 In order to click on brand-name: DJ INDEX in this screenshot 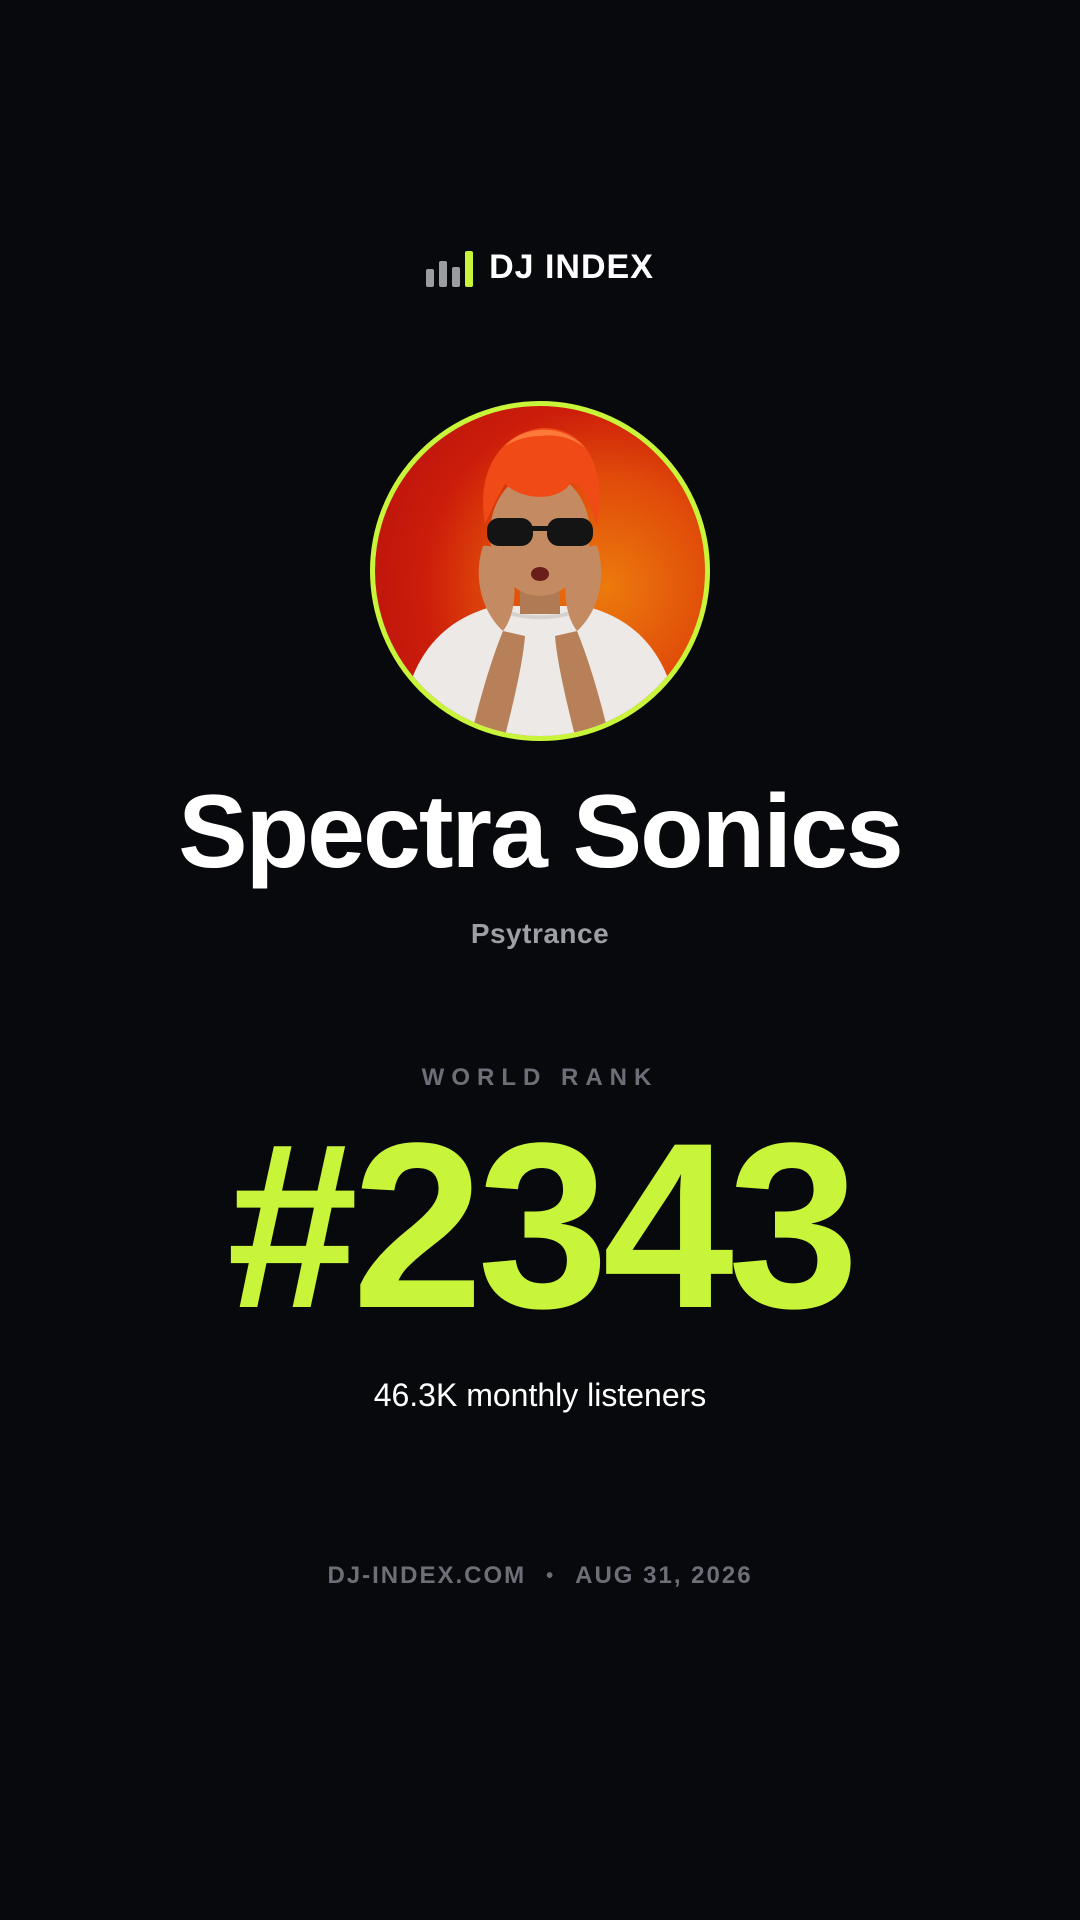, I will do `click(571, 267)`.